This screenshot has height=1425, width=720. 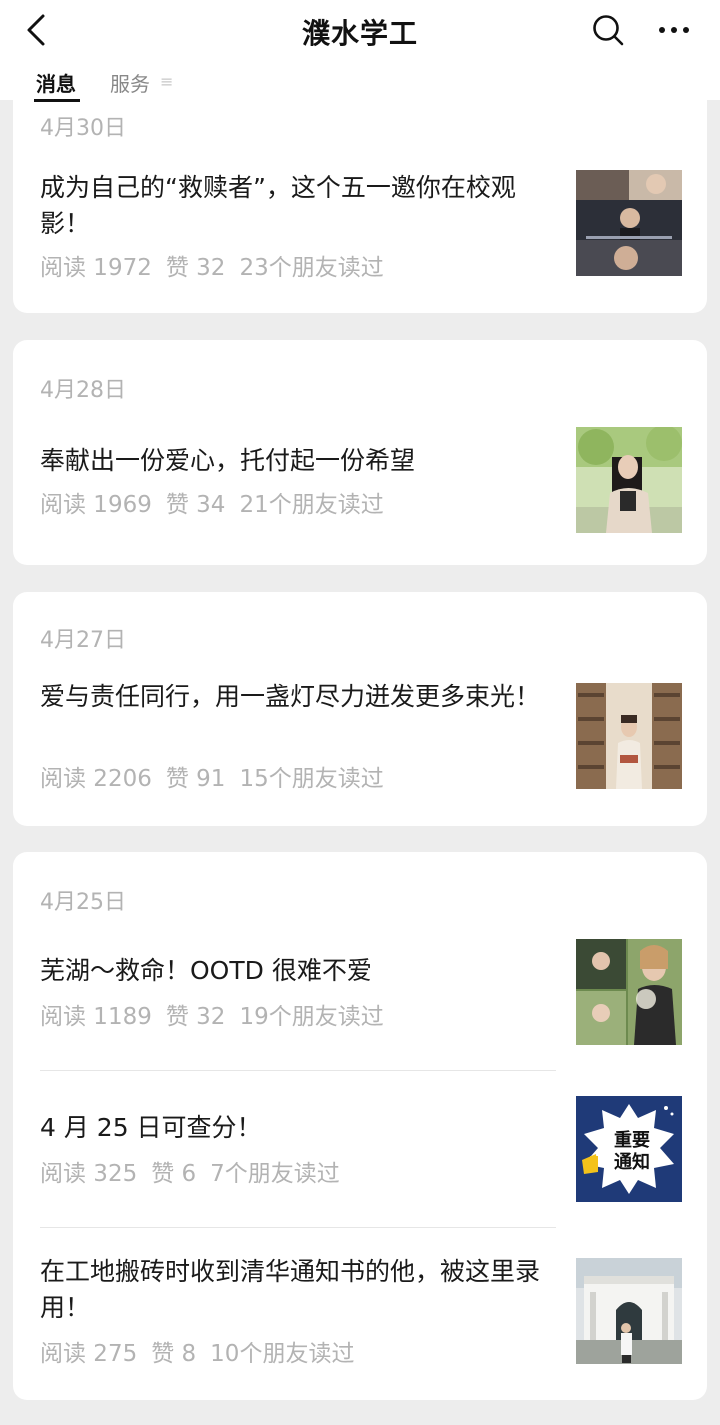 I want to click on search-button, so click(x=608, y=30).